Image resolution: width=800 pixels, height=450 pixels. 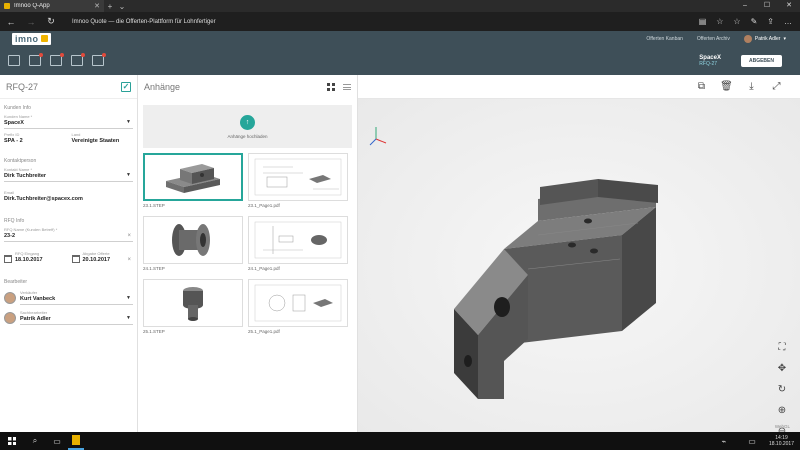 What do you see at coordinates (782, 389) in the screenshot?
I see `rotate-icon: ↻` at bounding box center [782, 389].